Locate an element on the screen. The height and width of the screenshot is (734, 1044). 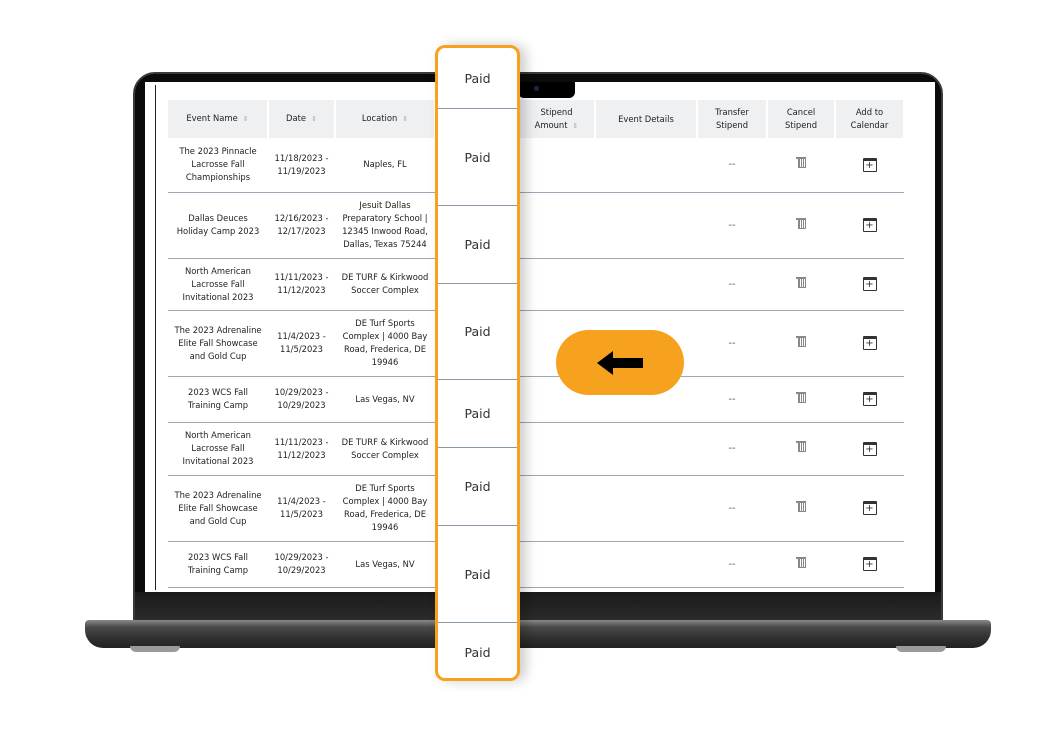
column-header-label: Transfer Stipend is located at coordinates (732, 118).